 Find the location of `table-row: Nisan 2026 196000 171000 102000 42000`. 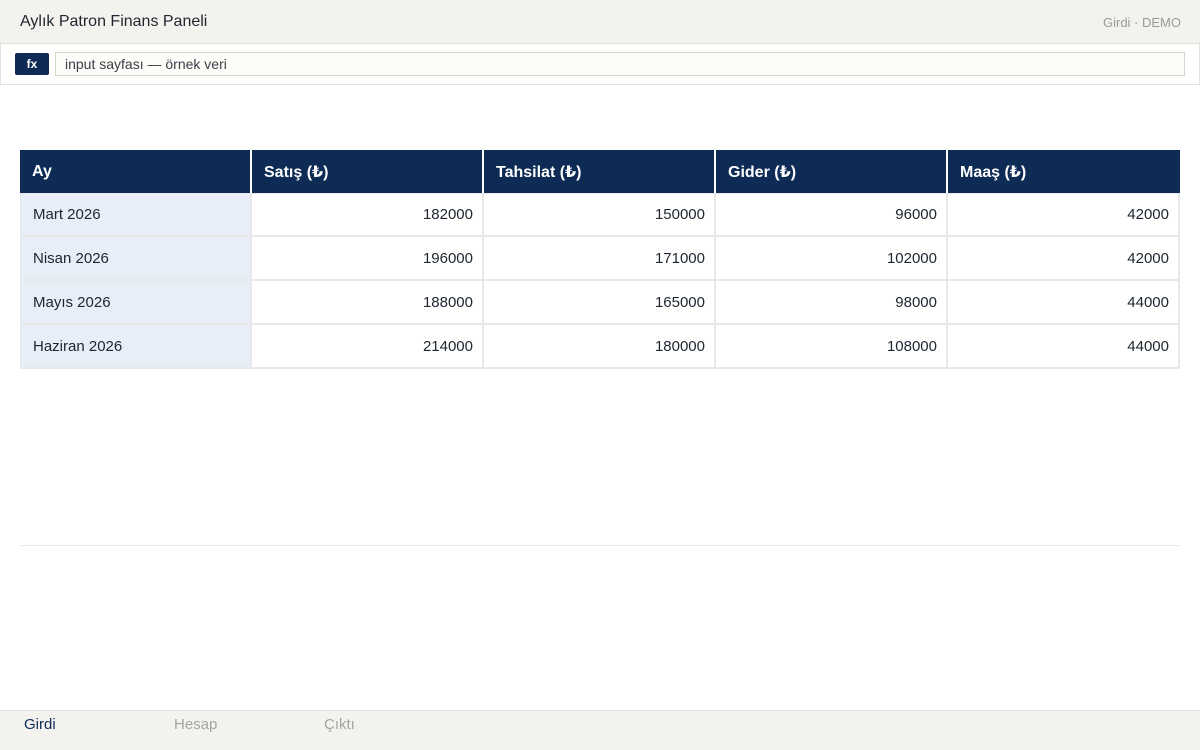

table-row: Nisan 2026 196000 171000 102000 42000 is located at coordinates (600, 259).